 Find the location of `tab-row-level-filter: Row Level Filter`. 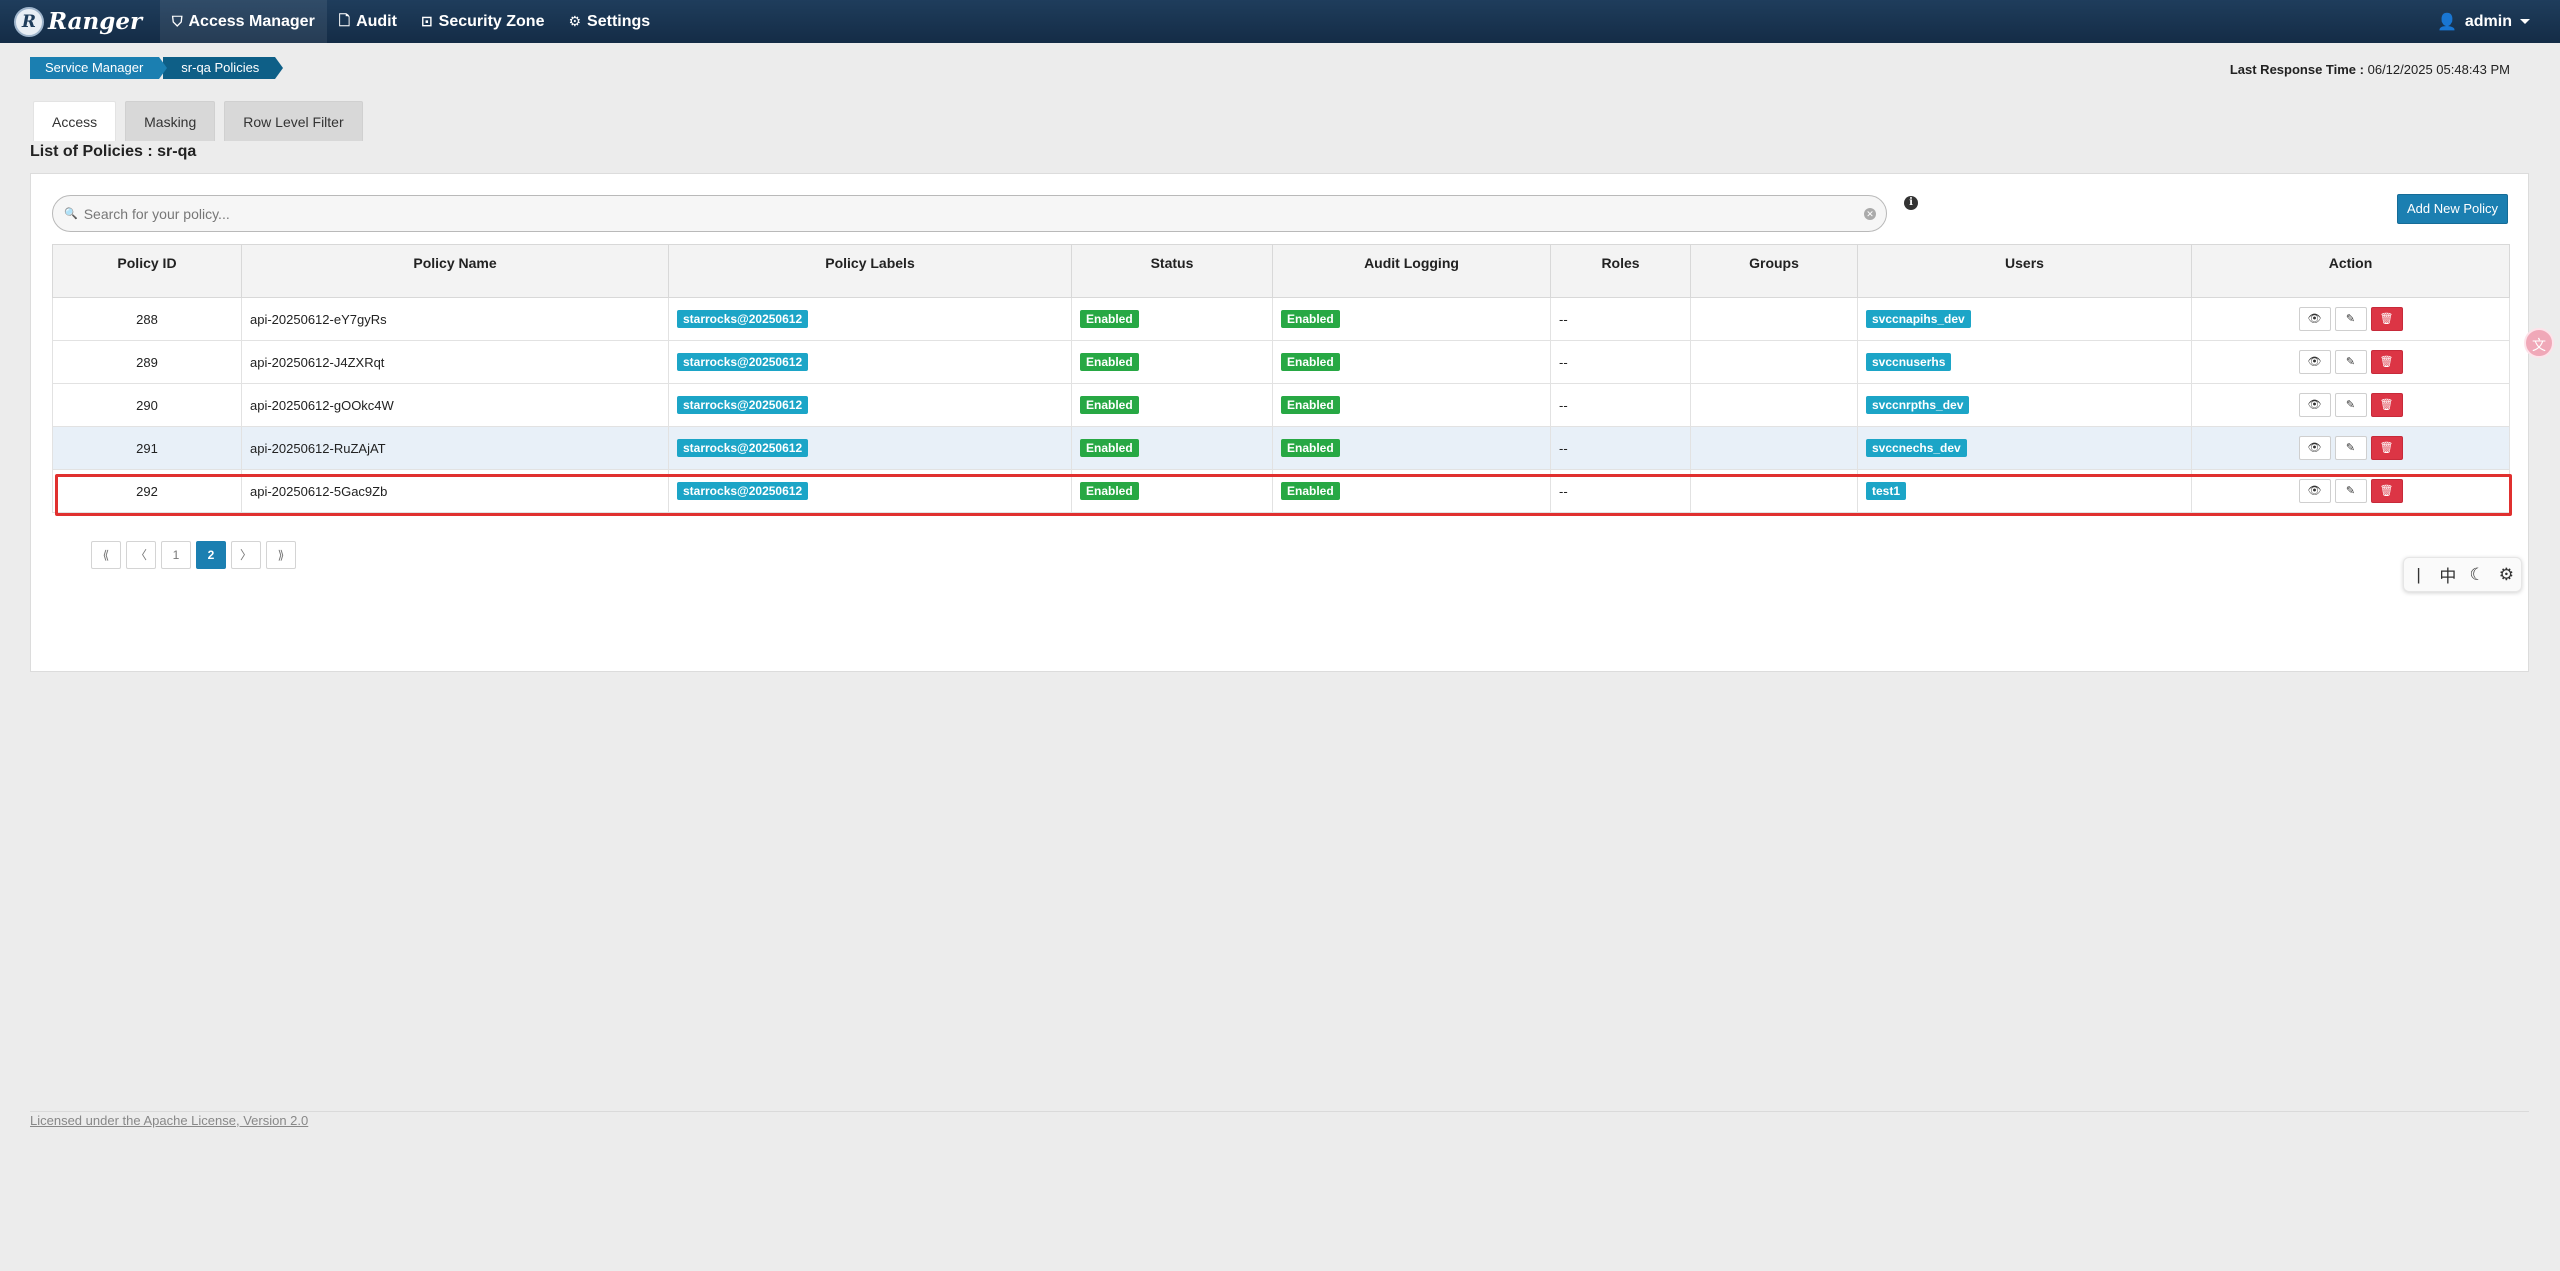

tab-row-level-filter: Row Level Filter is located at coordinates (293, 121).